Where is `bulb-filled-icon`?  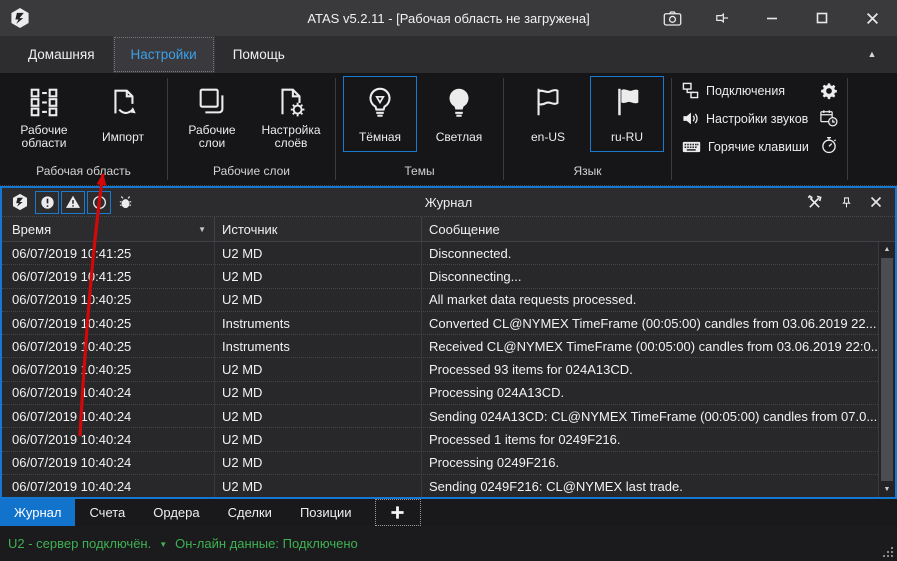
bulb-filled-icon is located at coordinates (459, 102).